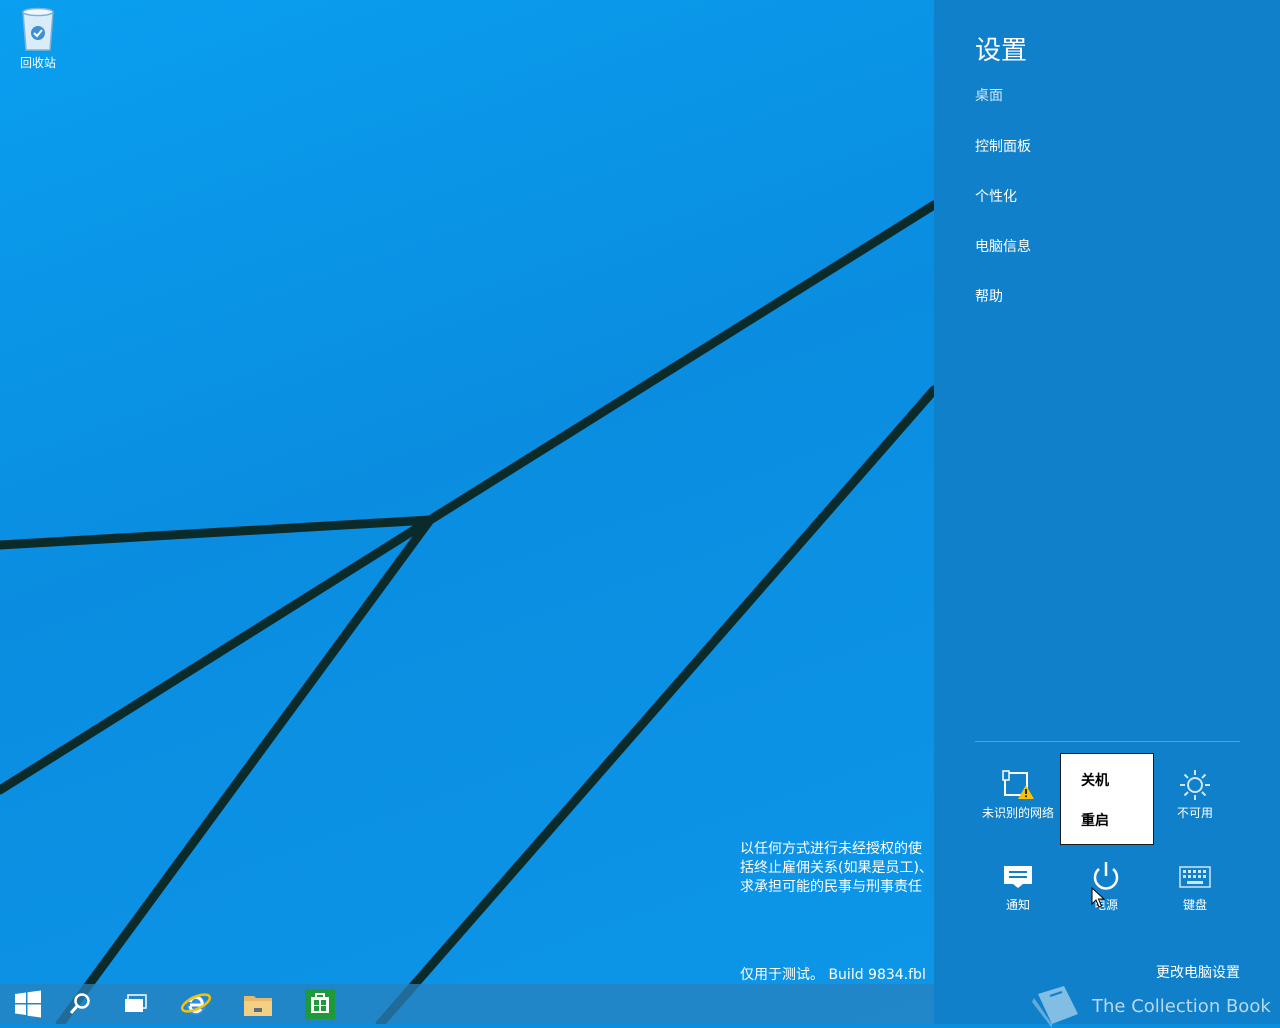  I want to click on internet-explorer-icon, so click(196, 1004).